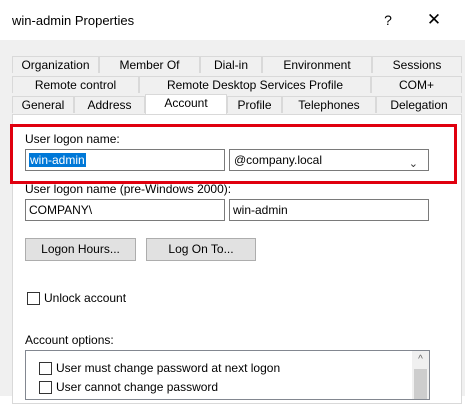  What do you see at coordinates (420, 384) in the screenshot?
I see `scroll-thumb` at bounding box center [420, 384].